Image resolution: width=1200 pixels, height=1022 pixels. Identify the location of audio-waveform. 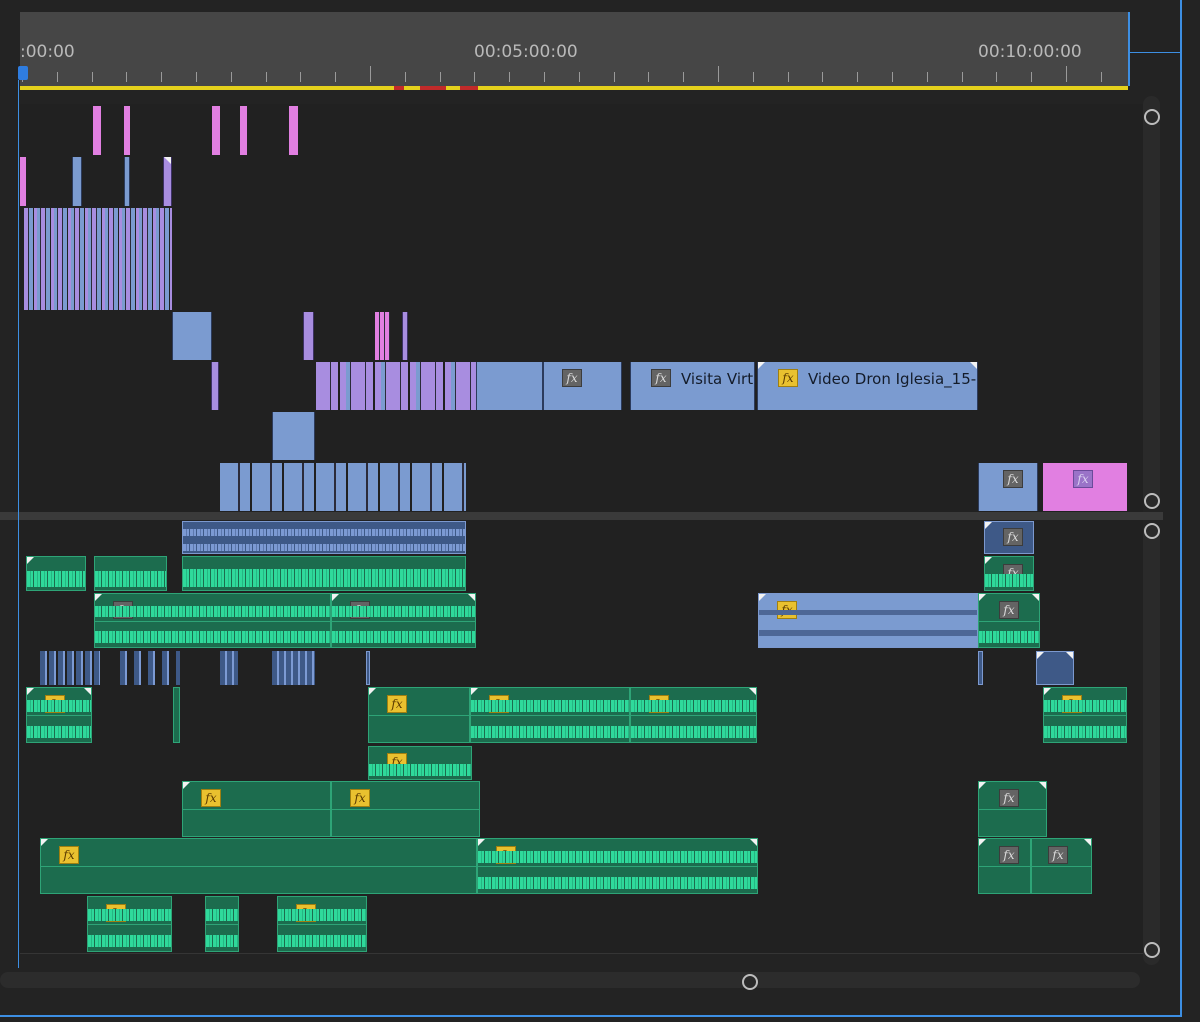
(212, 611).